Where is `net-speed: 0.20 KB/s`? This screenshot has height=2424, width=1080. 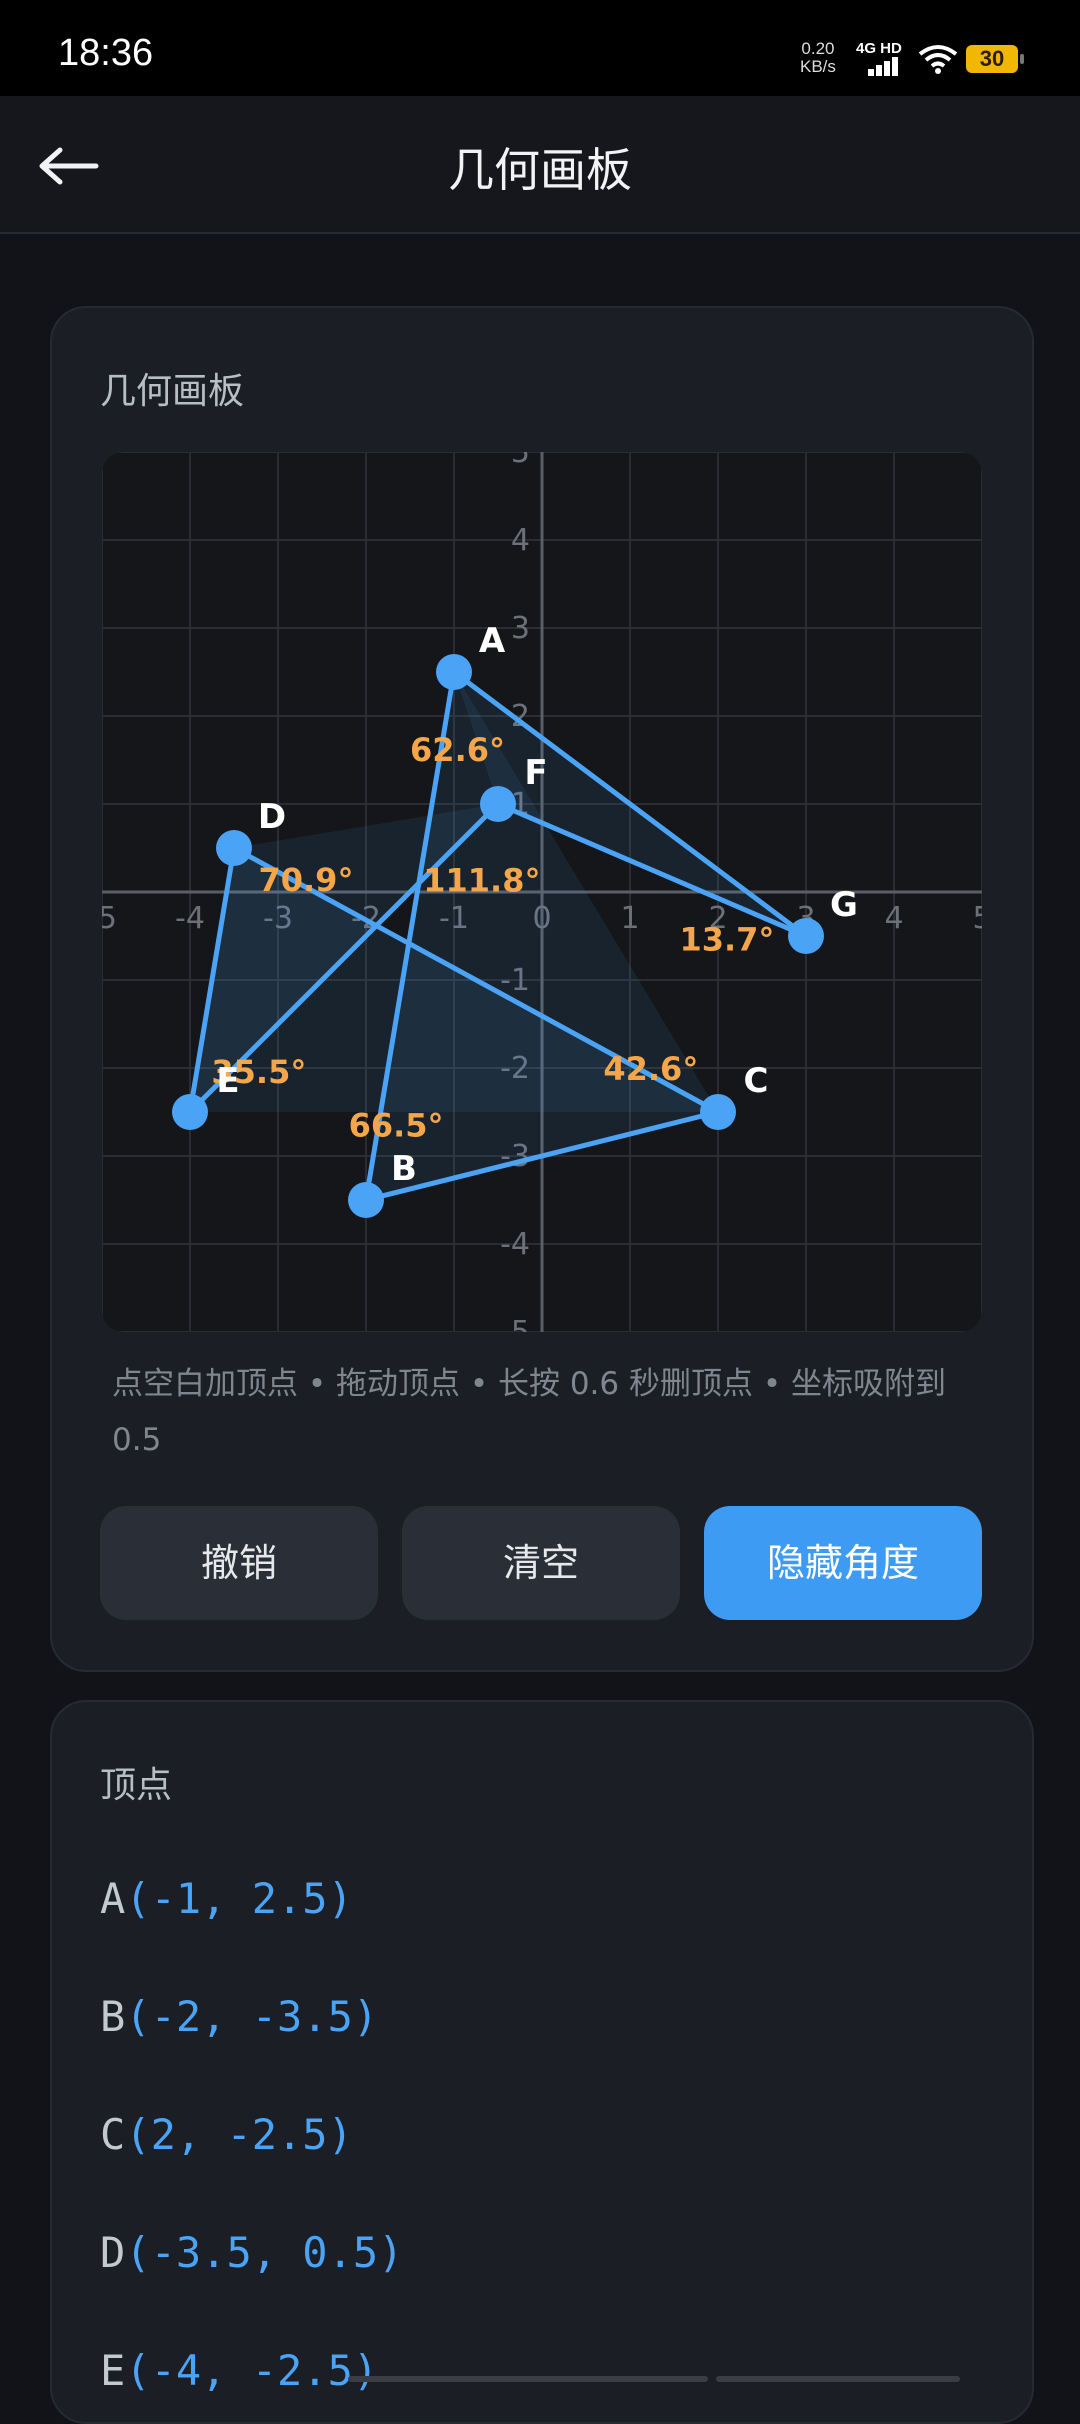
net-speed: 0.20 KB/s is located at coordinates (818, 58).